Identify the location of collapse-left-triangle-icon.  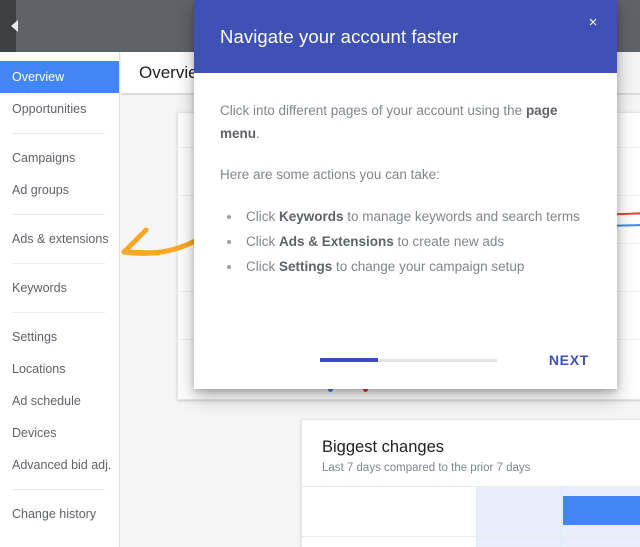
(14, 26).